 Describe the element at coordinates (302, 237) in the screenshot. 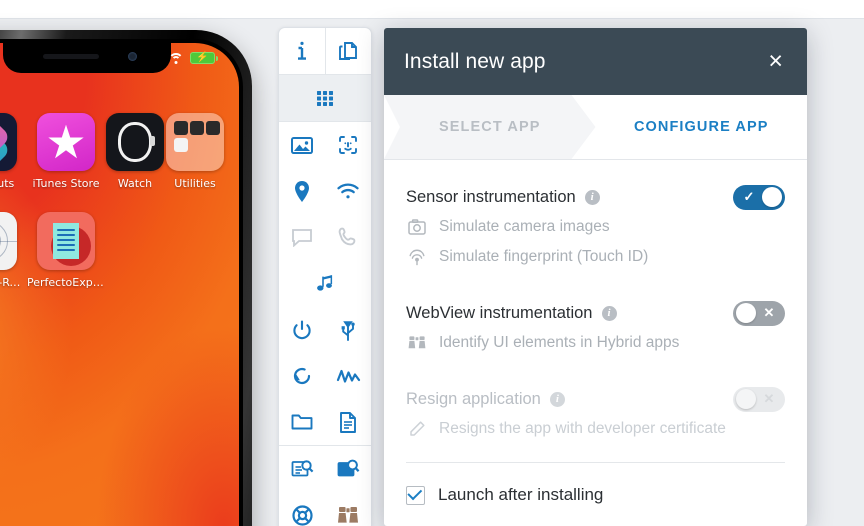

I see `sms-message-icon` at that location.